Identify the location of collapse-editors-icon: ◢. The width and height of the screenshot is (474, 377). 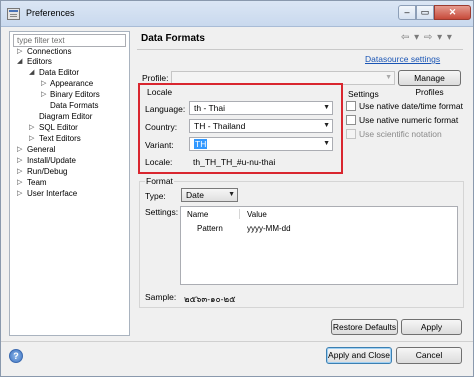
(19, 62).